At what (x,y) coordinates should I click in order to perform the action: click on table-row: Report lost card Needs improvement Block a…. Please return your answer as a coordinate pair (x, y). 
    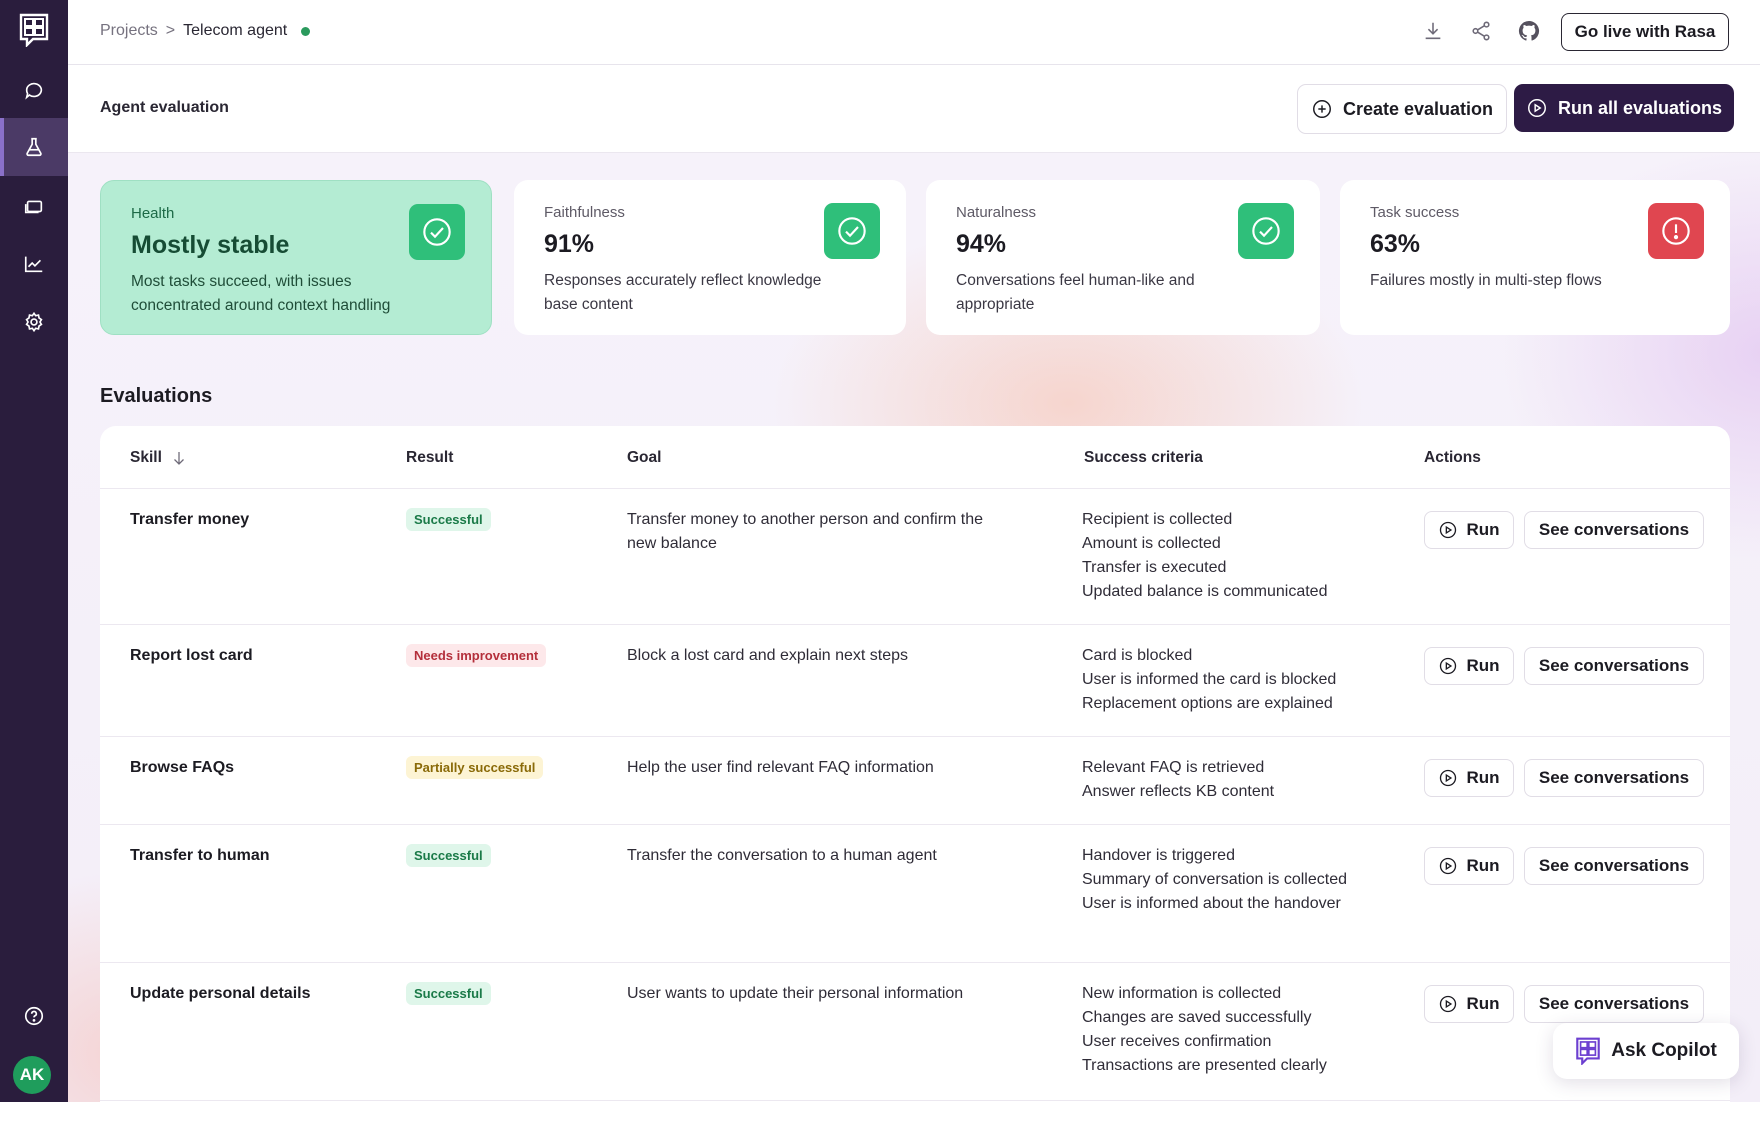
    Looking at the image, I should click on (915, 680).